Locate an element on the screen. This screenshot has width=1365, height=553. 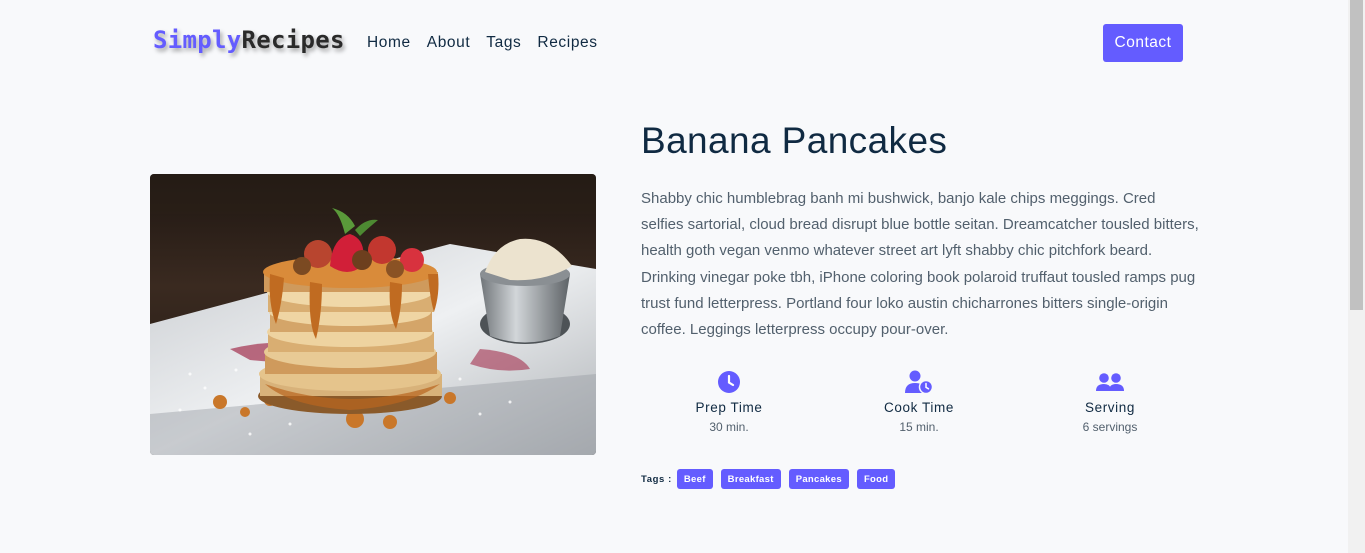
recipe-tags: Tags : Beef Breakfast Pancakes Food is located at coordinates (772, 479).